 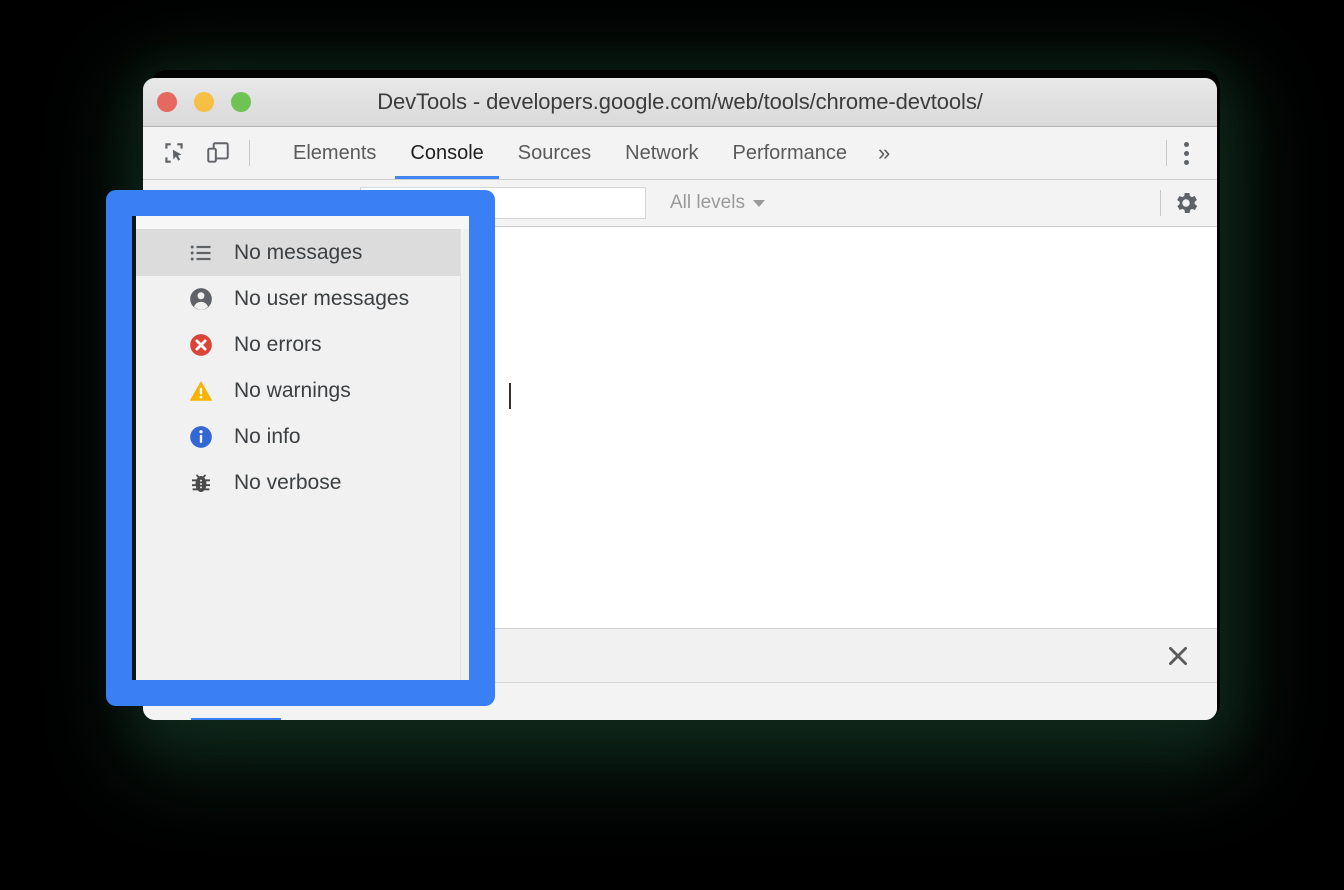 I want to click on gear-icon, so click(x=1186, y=203).